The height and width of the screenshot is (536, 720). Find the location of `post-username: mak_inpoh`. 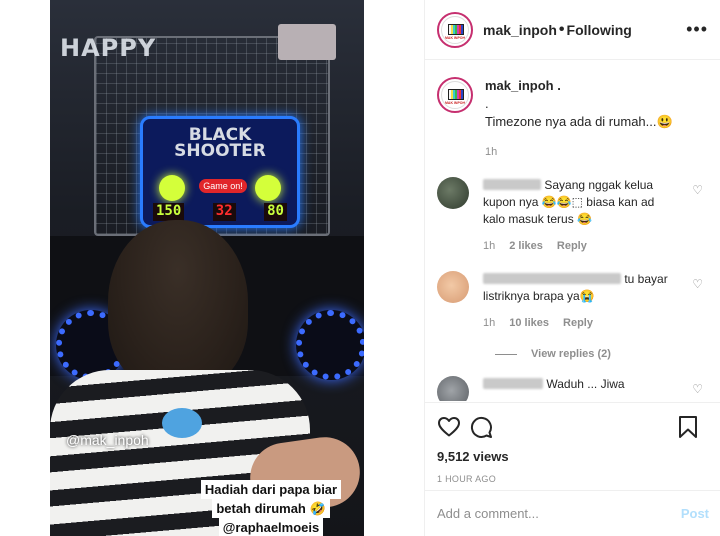

post-username: mak_inpoh is located at coordinates (520, 30).